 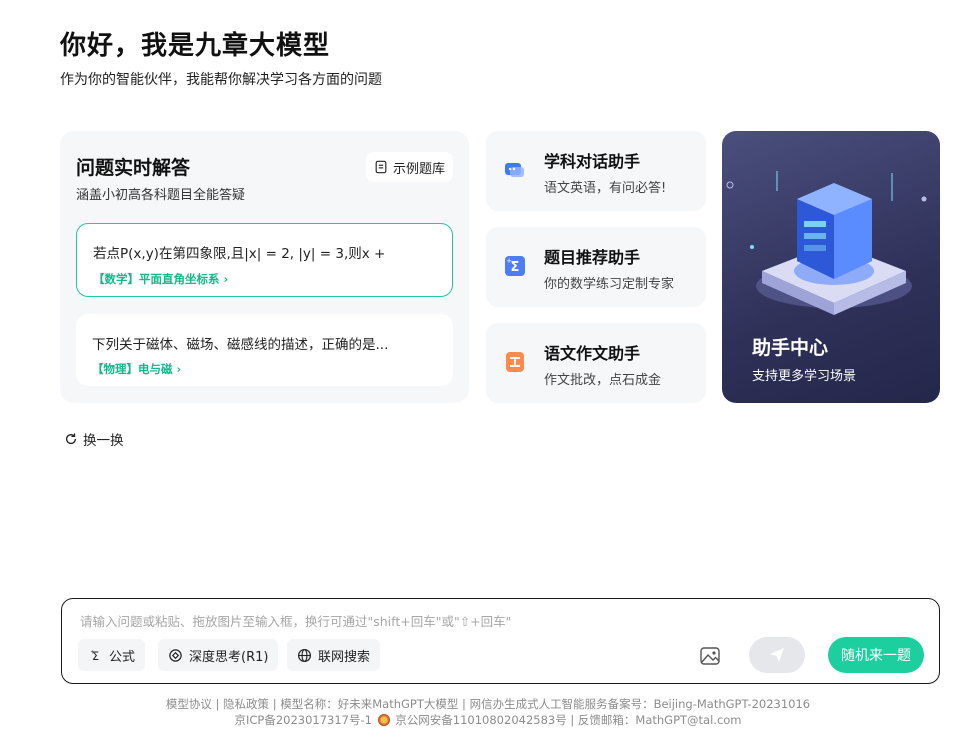 I want to click on formula-button: Σ + 公式, so click(x=112, y=655).